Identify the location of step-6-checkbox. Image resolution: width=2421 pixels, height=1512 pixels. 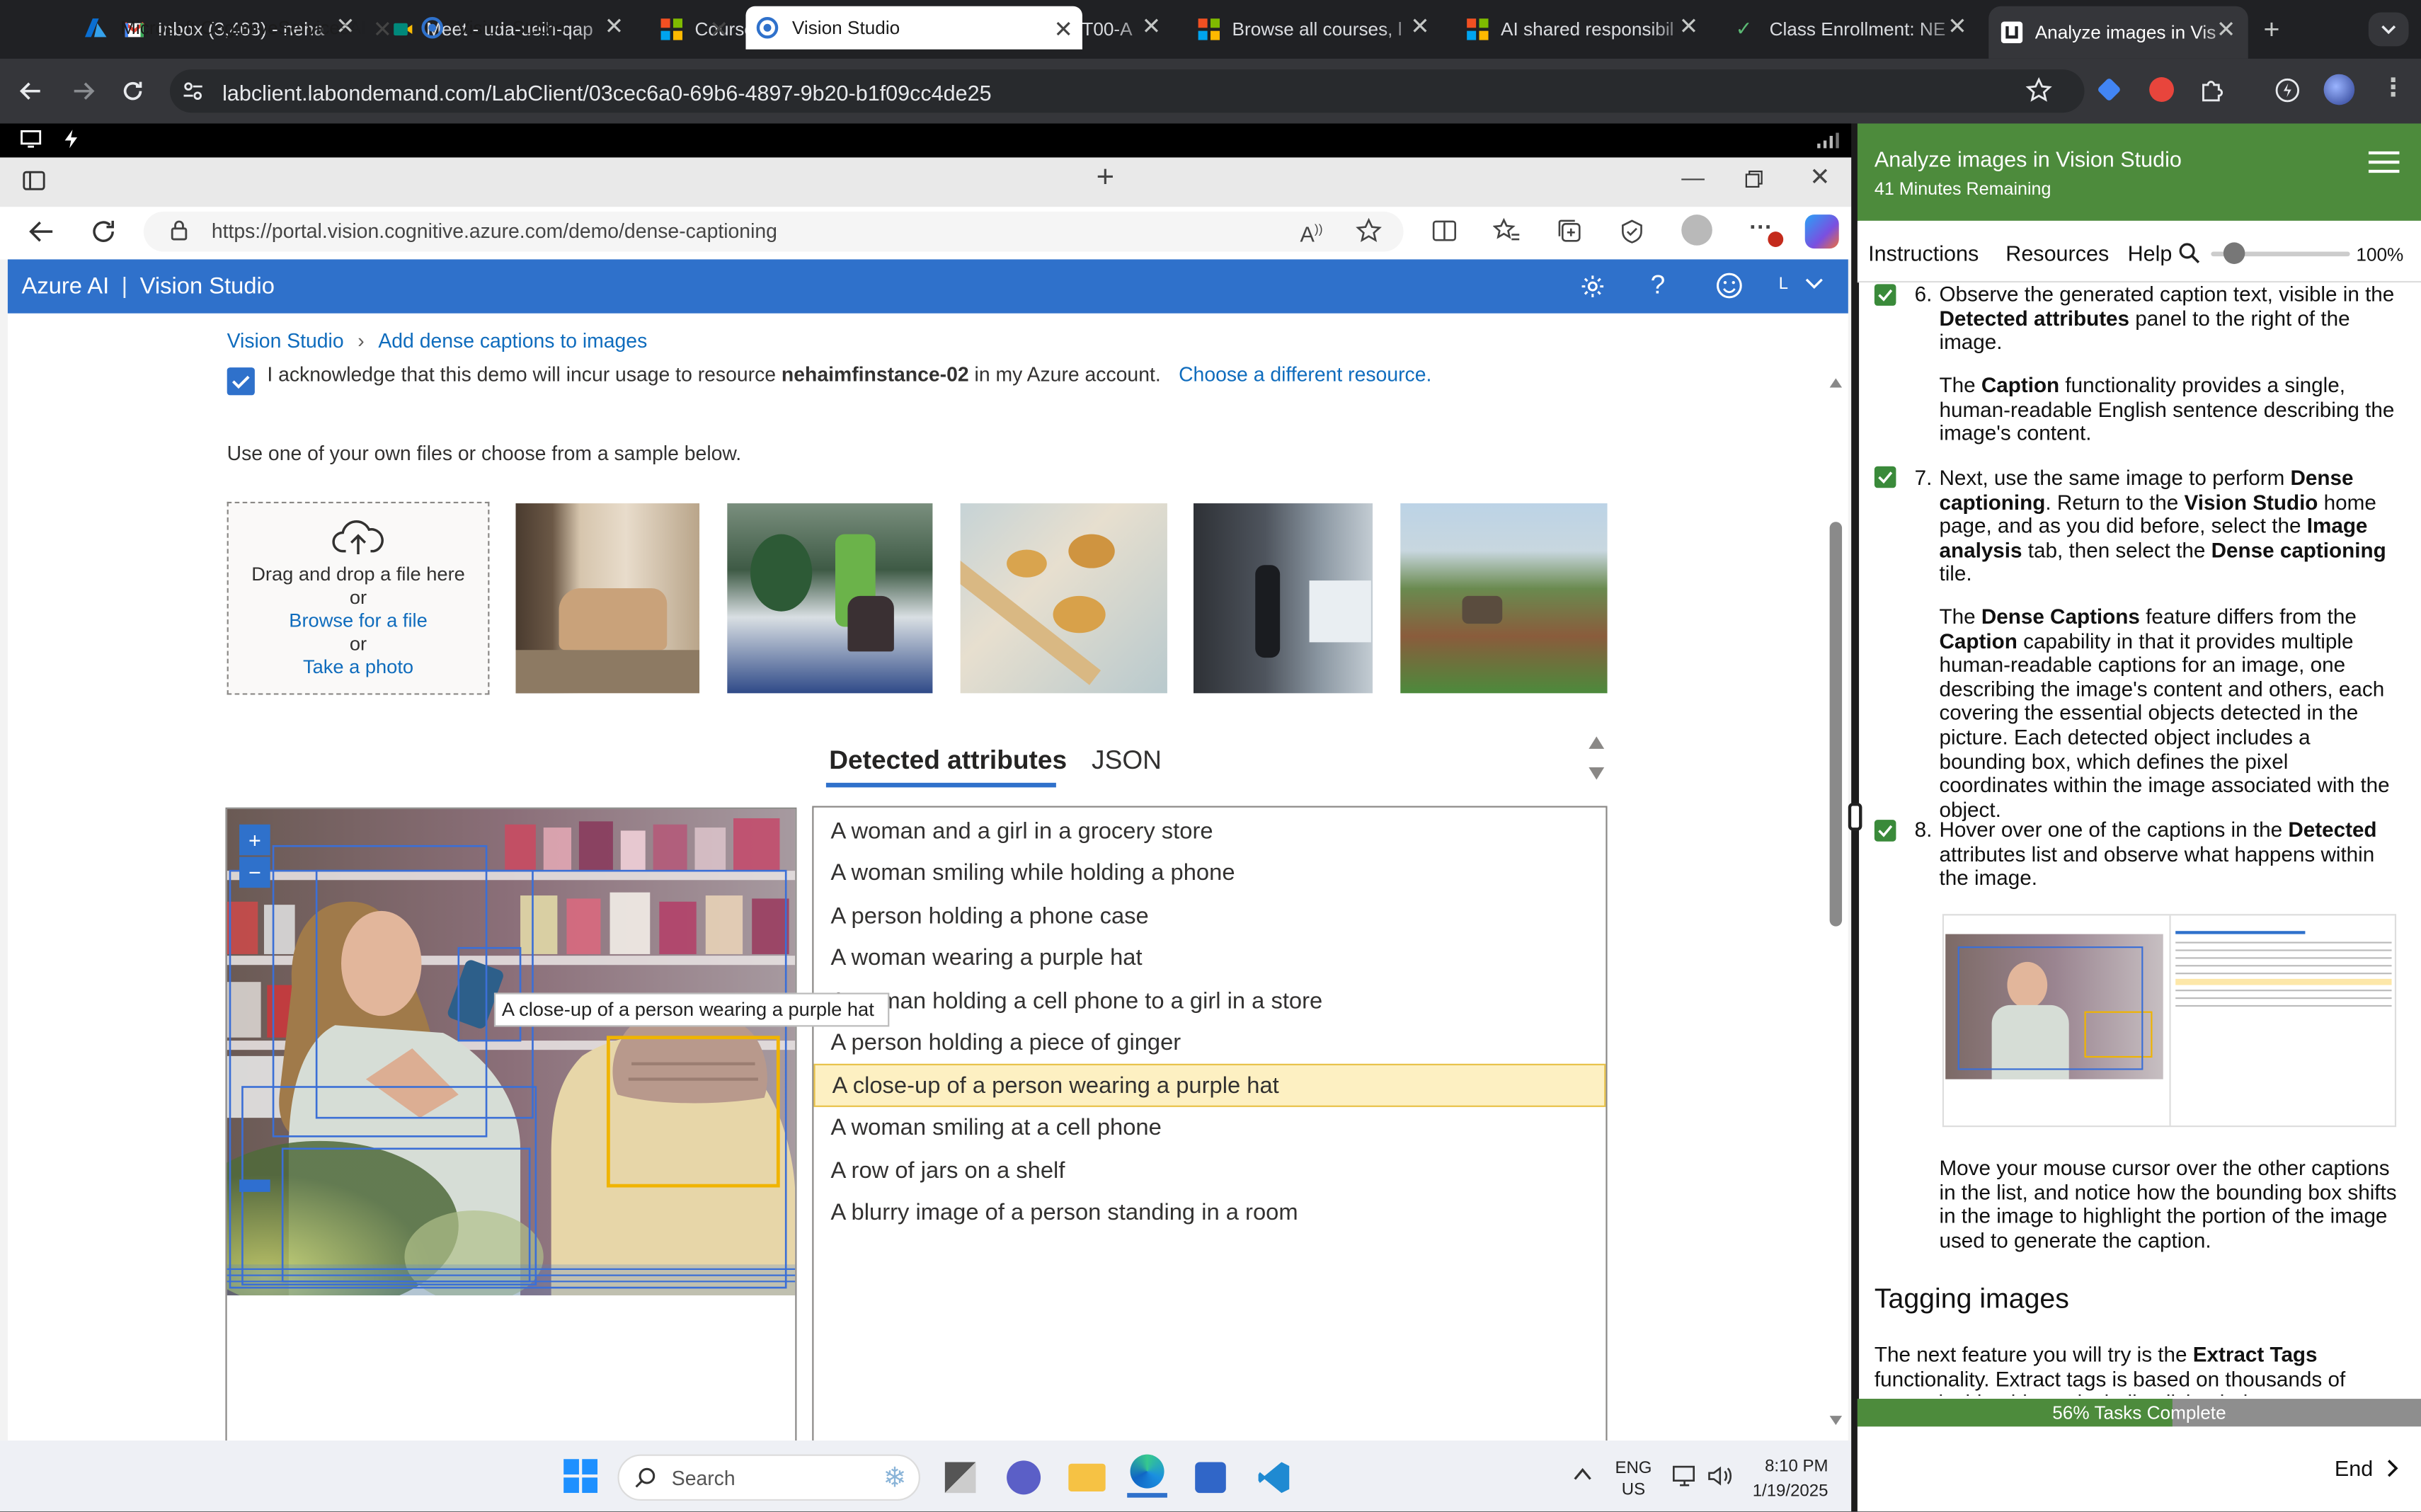
(1885, 295).